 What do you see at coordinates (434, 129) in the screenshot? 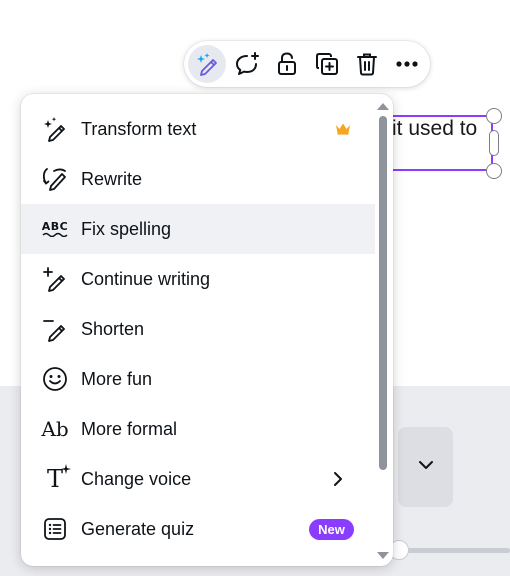
I see `canvas-text-element: it used to` at bounding box center [434, 129].